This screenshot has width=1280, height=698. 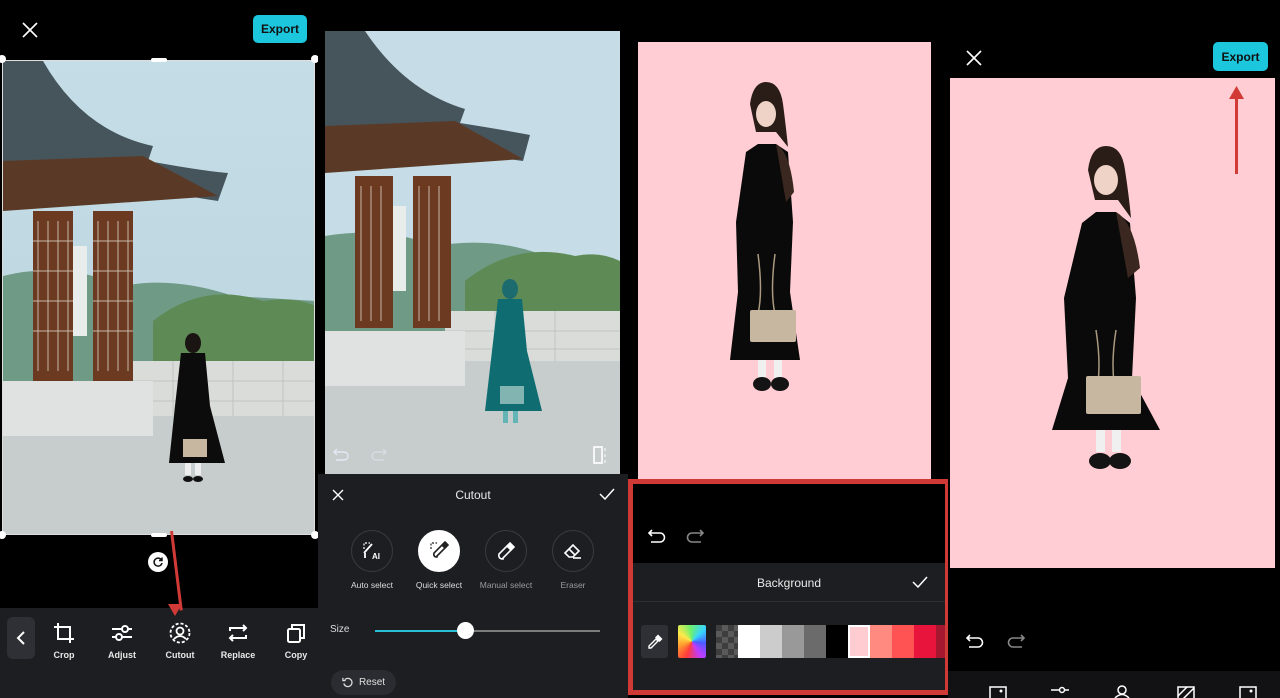 I want to click on cutout-canvas, so click(x=784, y=261).